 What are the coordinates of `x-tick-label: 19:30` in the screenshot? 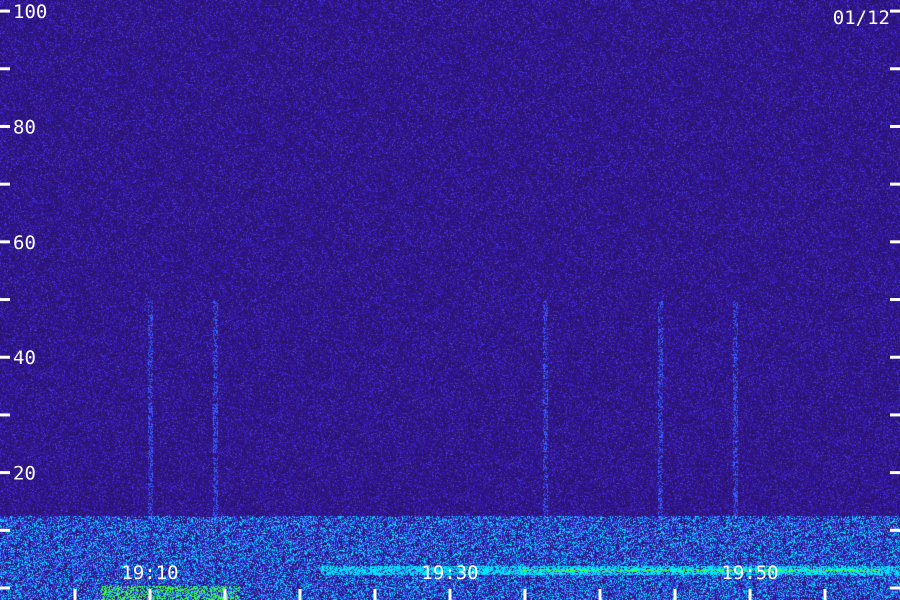 It's located at (449, 573).